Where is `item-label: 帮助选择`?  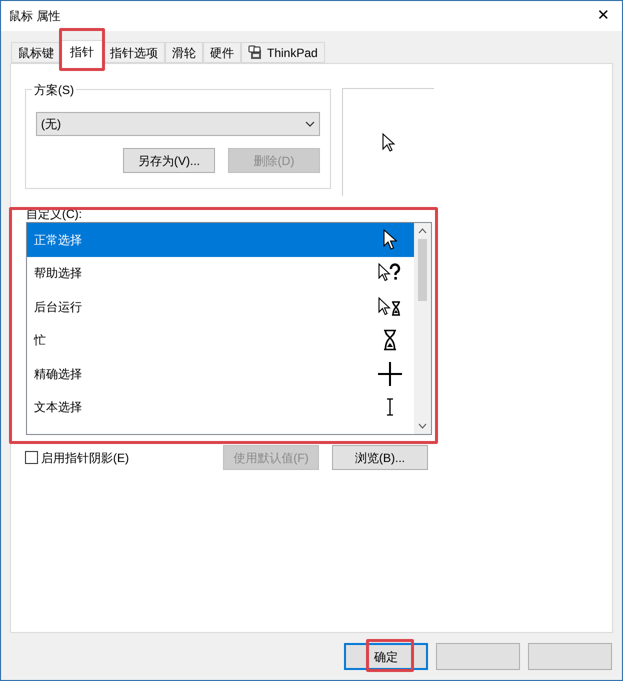 item-label: 帮助选择 is located at coordinates (58, 273).